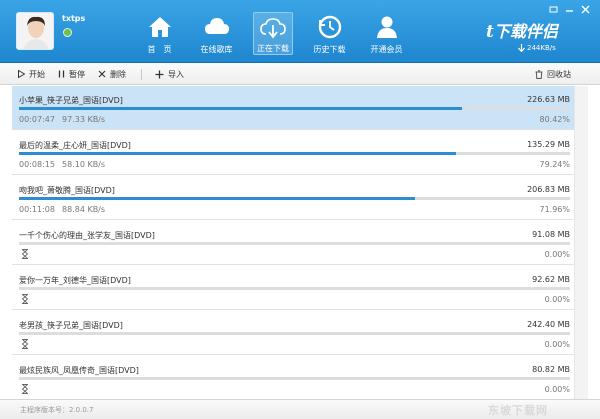  Describe the element at coordinates (539, 74) in the screenshot. I see `trash-icon` at that location.